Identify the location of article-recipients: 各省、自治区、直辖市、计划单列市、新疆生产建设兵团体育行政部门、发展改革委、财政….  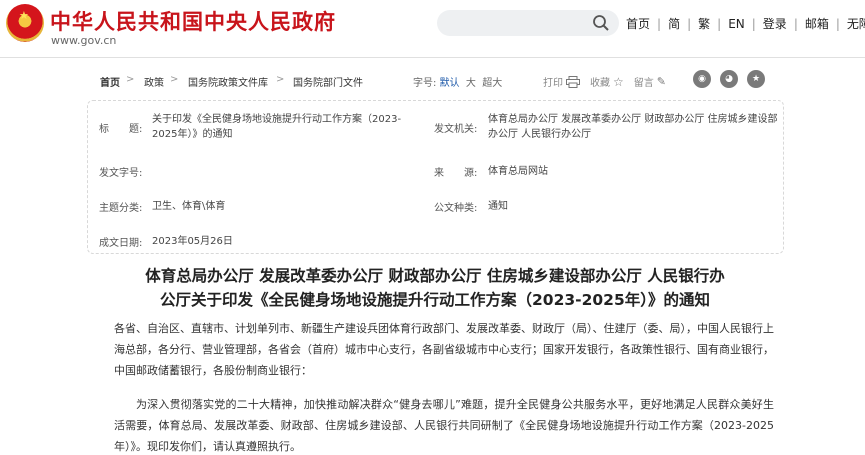
(444, 349).